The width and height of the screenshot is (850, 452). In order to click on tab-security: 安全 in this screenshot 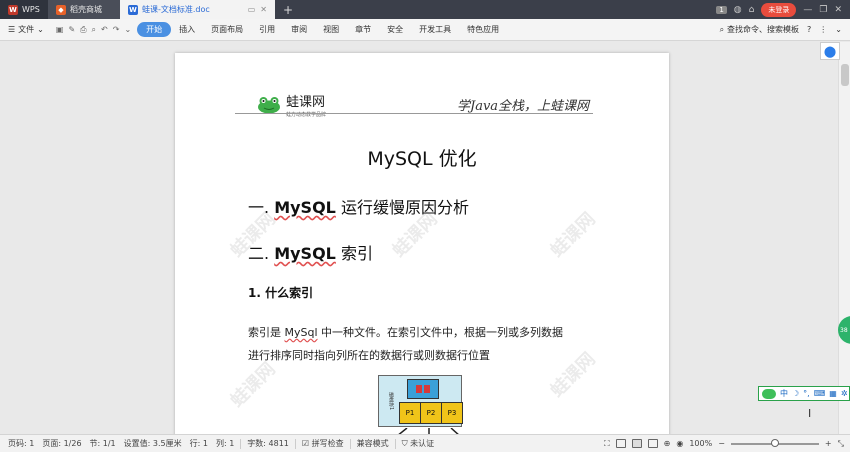, I will do `click(395, 29)`.